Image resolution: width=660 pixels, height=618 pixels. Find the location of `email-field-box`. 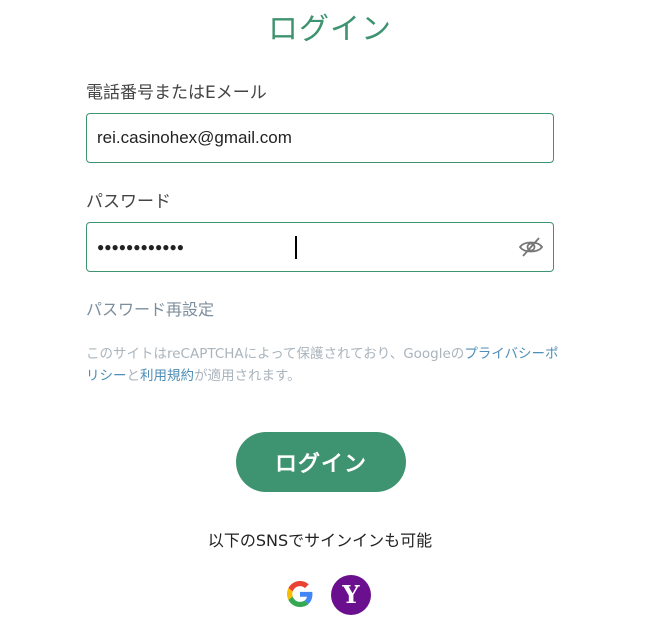

email-field-box is located at coordinates (320, 138).